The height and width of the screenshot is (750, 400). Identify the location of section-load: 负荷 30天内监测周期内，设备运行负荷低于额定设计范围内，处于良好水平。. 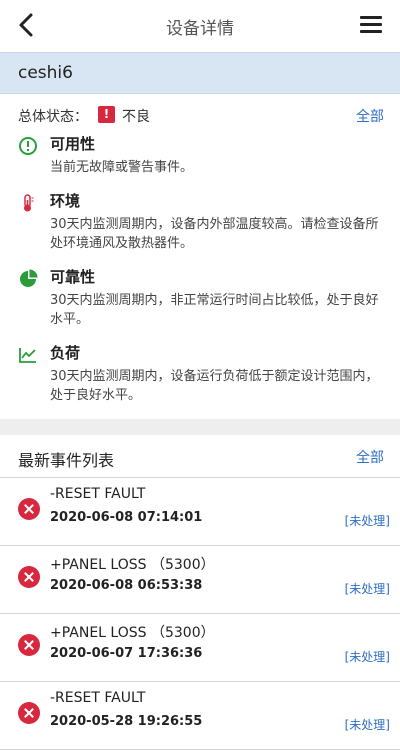
(200, 374).